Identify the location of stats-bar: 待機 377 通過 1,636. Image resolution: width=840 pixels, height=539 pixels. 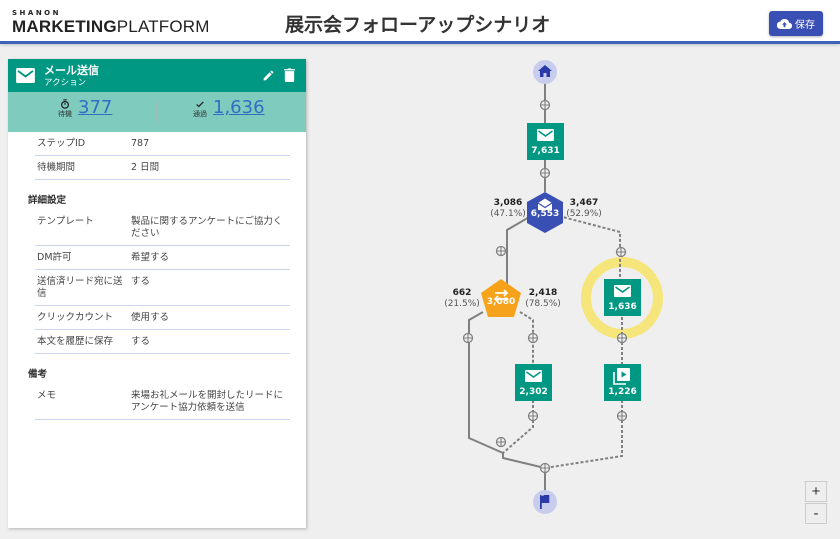
(157, 112).